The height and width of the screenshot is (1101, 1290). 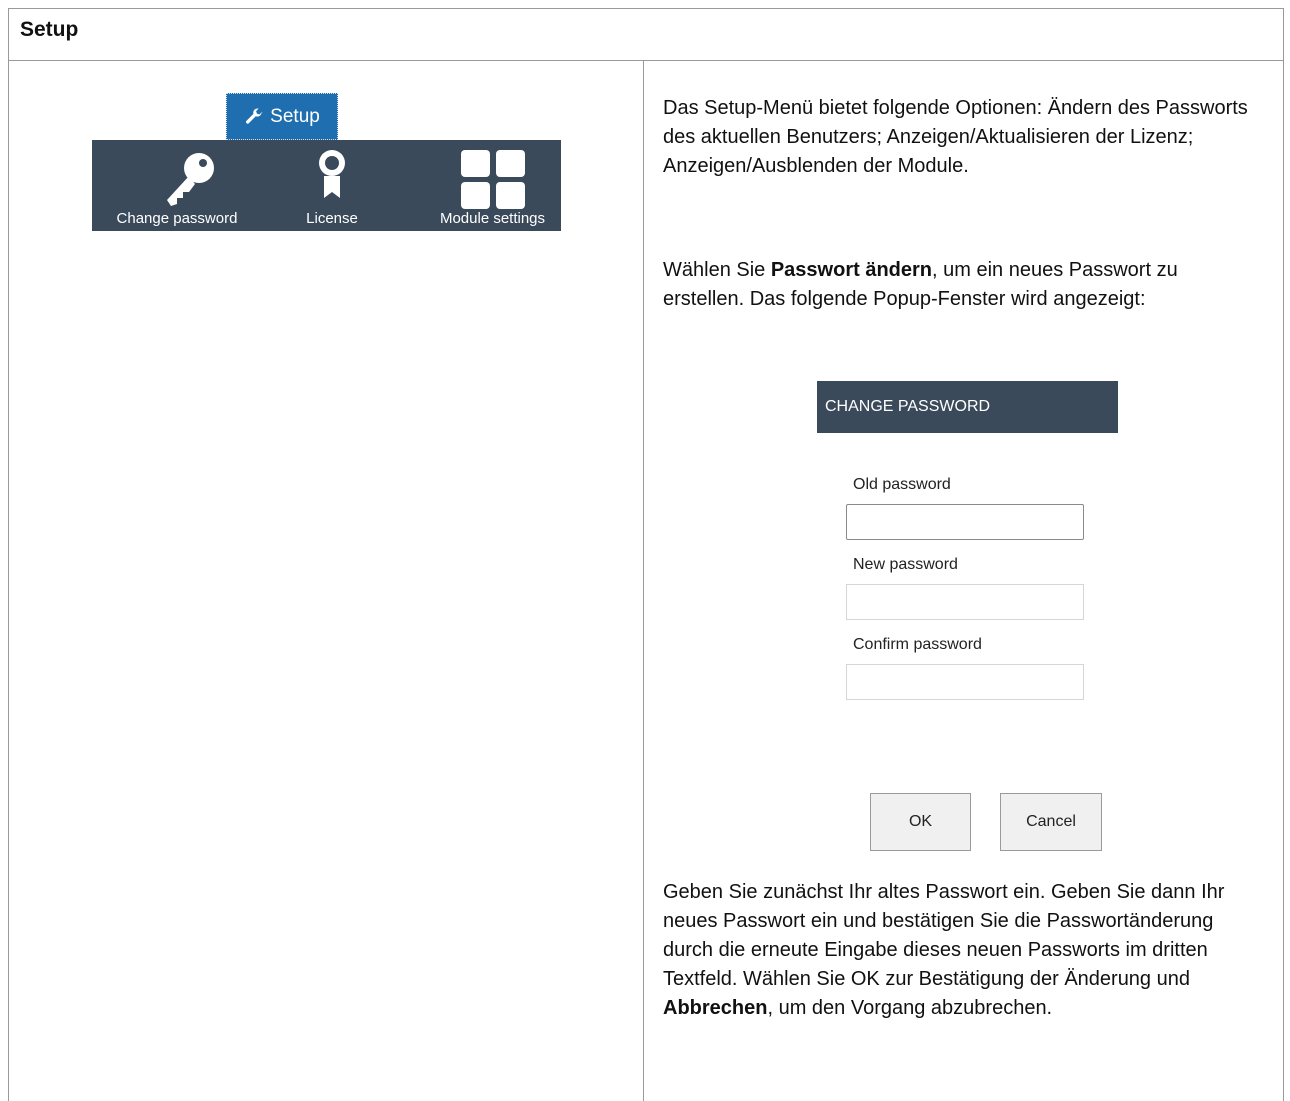 I want to click on new-password-label: New password, so click(x=905, y=564).